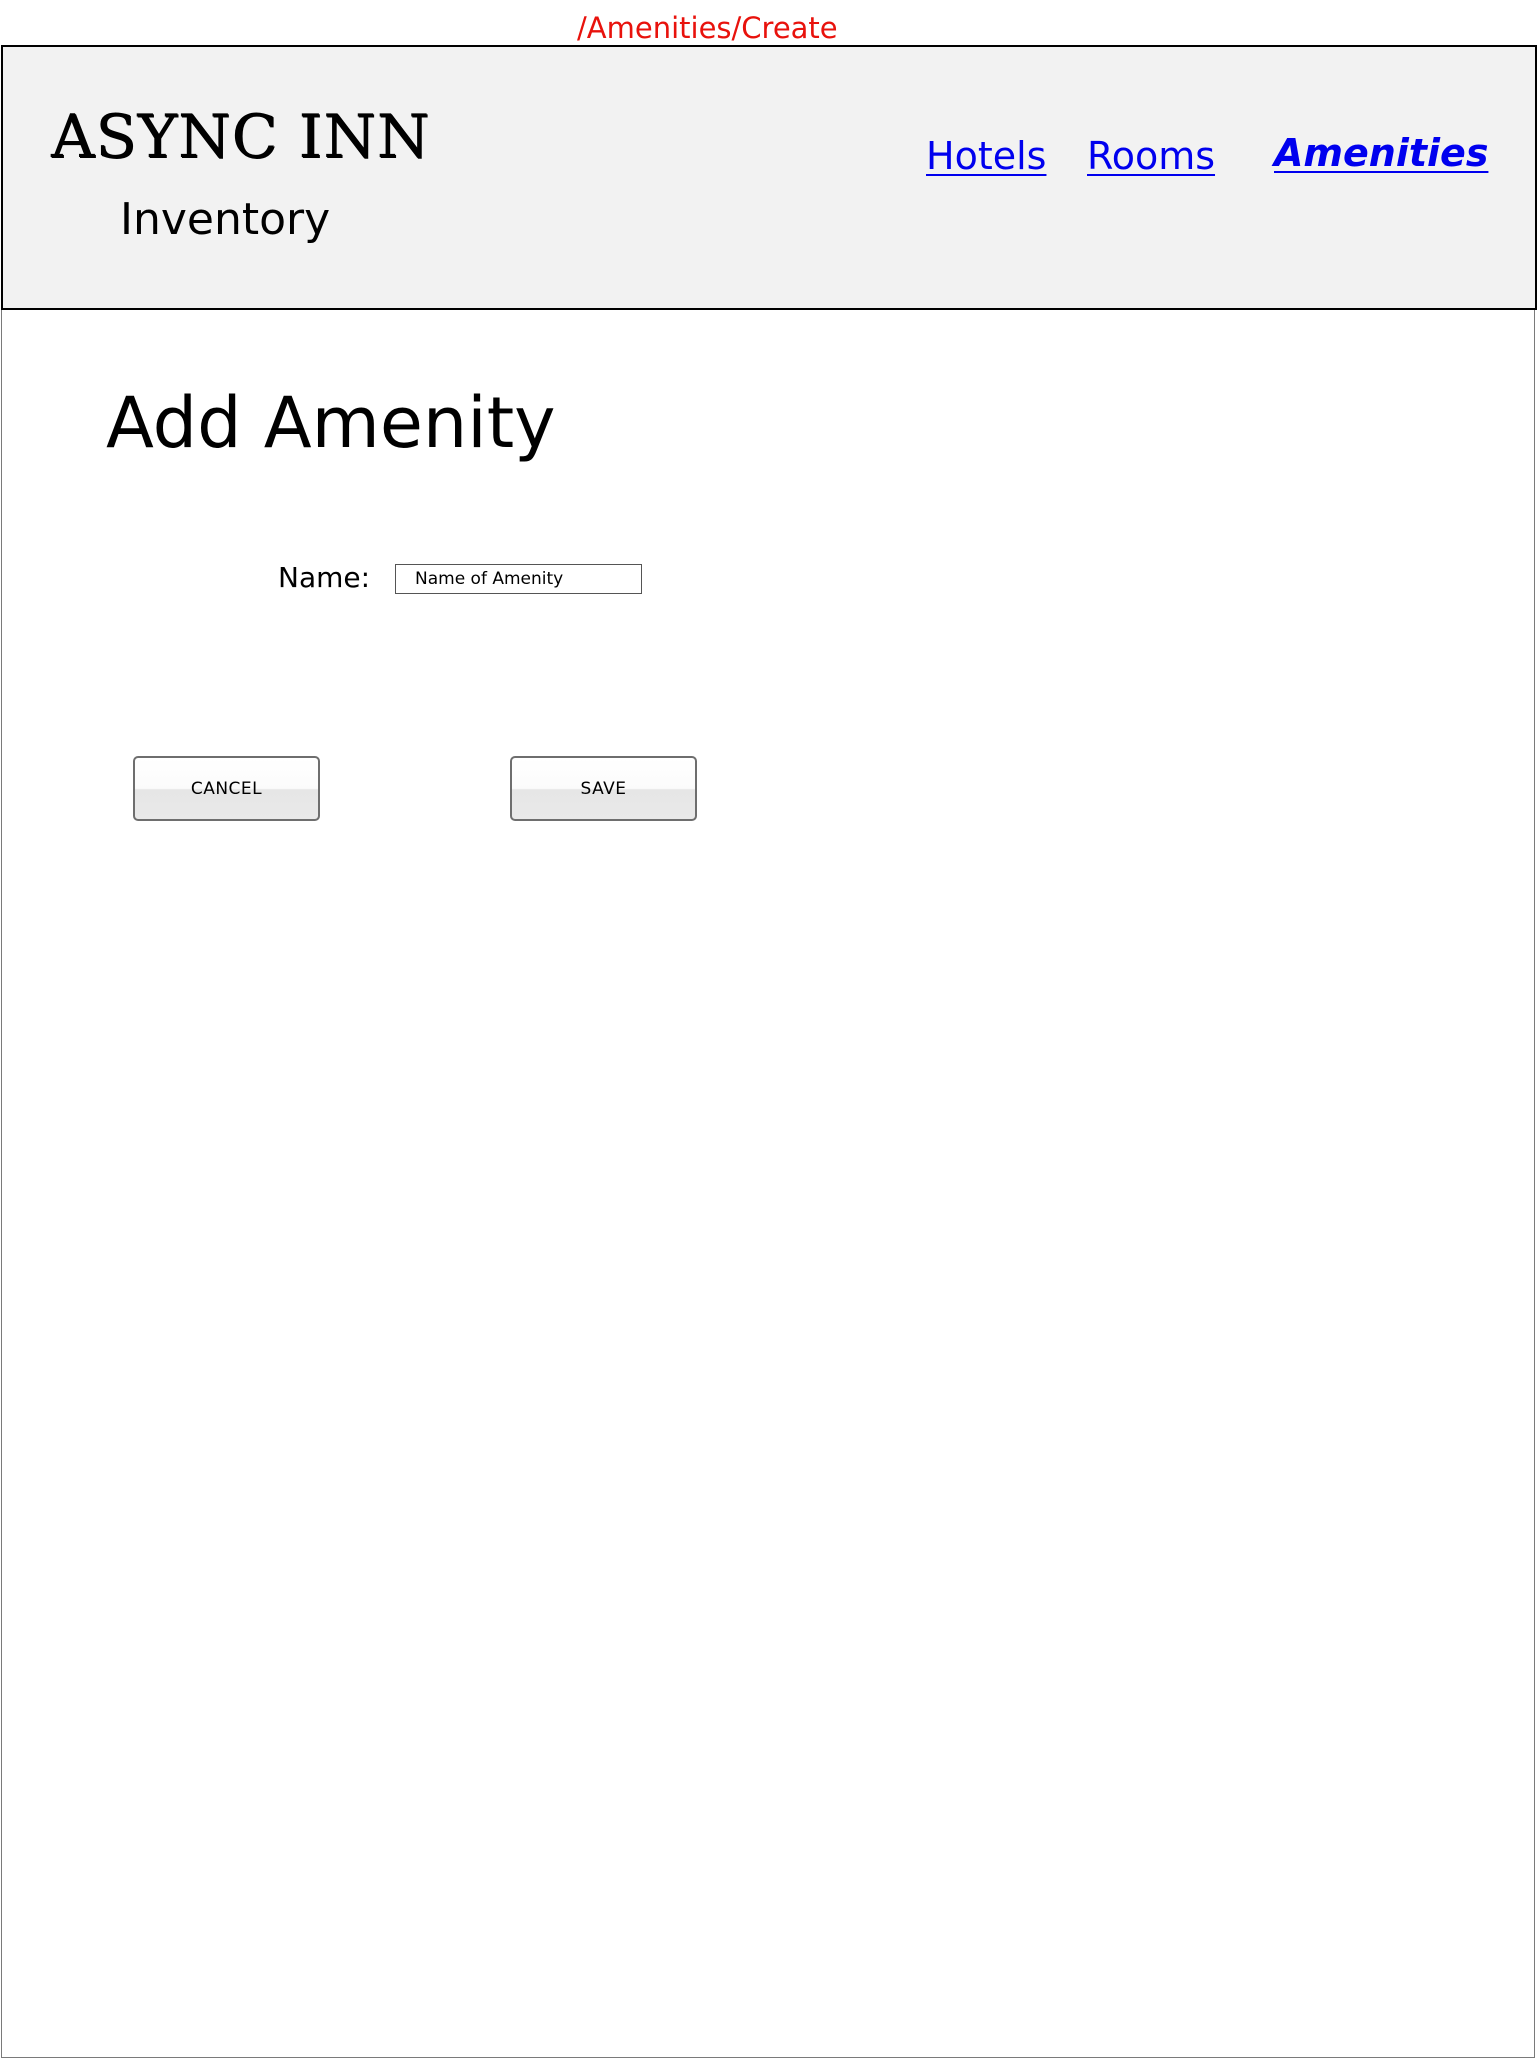 This screenshot has width=1538, height=2061. Describe the element at coordinates (518, 579) in the screenshot. I see `amenity-name-input` at that location.